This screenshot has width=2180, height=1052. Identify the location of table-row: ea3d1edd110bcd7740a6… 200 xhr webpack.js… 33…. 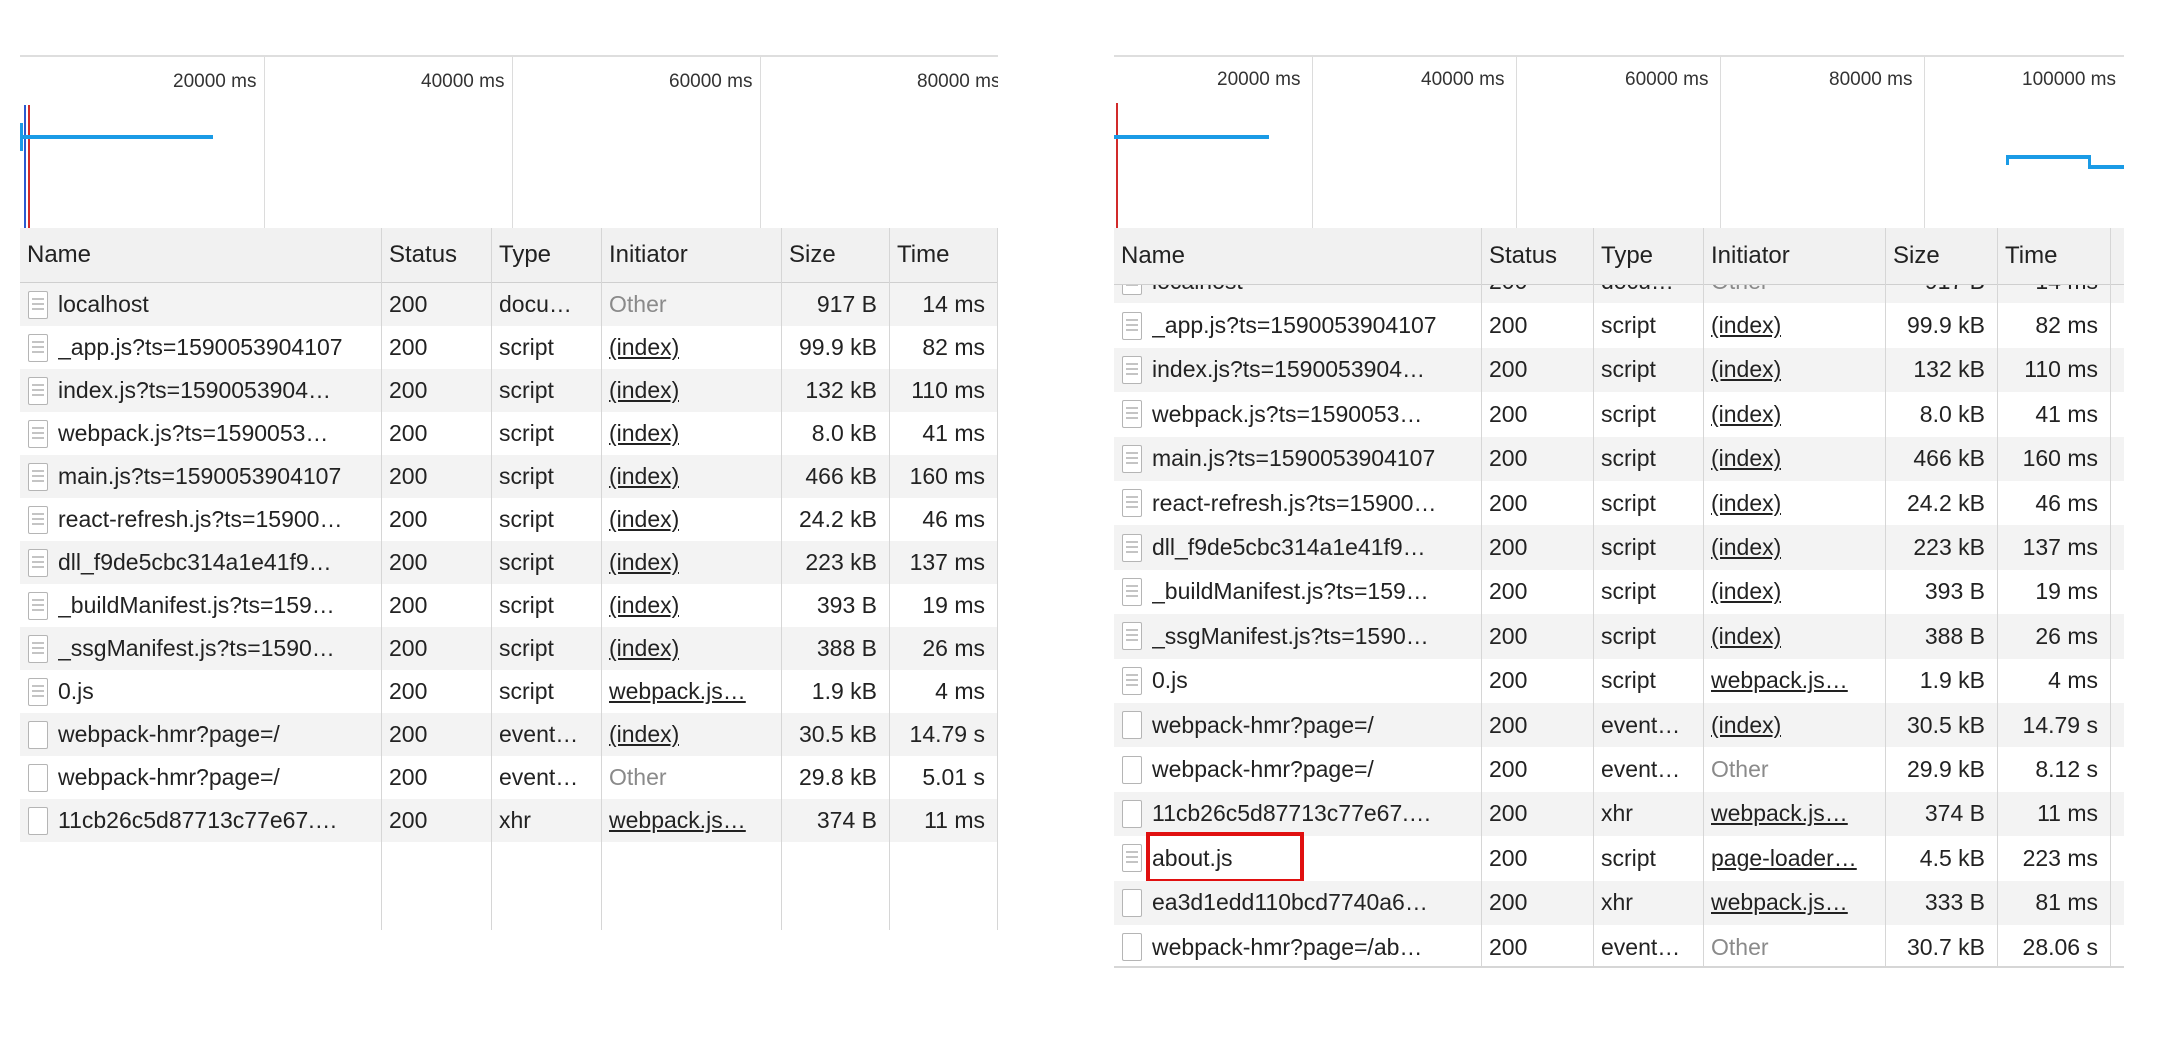
(1619, 902).